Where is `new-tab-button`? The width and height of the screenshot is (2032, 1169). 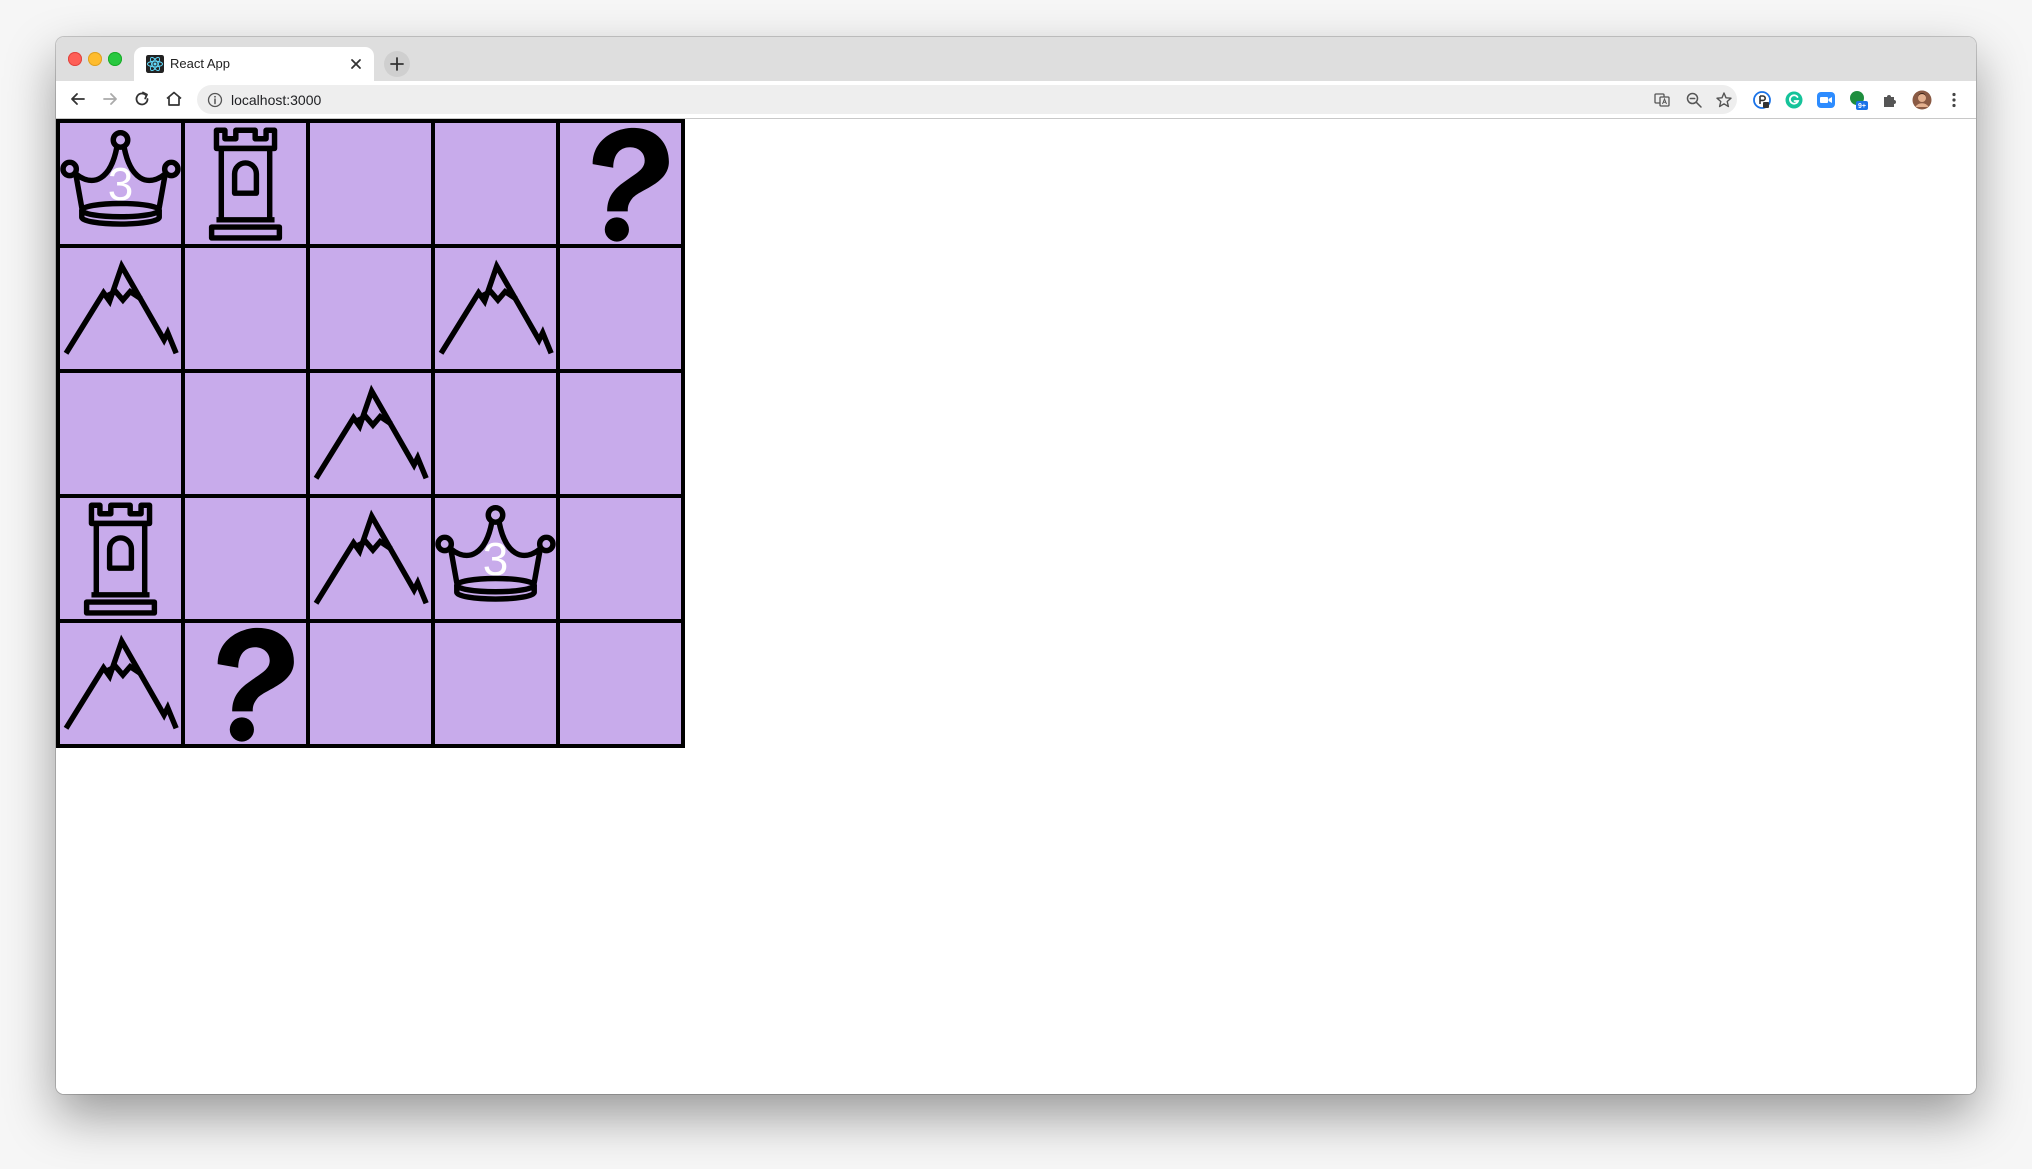 new-tab-button is located at coordinates (397, 64).